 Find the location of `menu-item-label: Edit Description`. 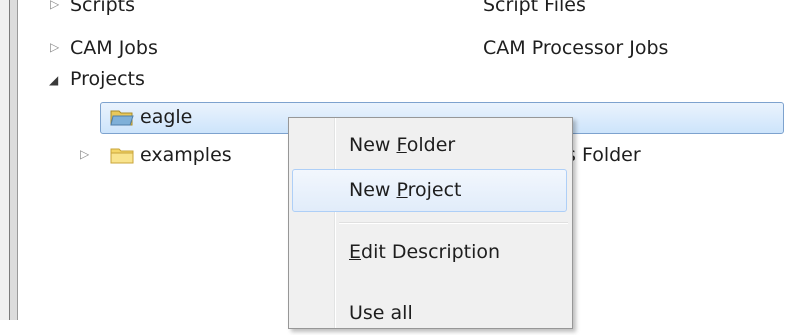

menu-item-label: Edit Description is located at coordinates (425, 252).